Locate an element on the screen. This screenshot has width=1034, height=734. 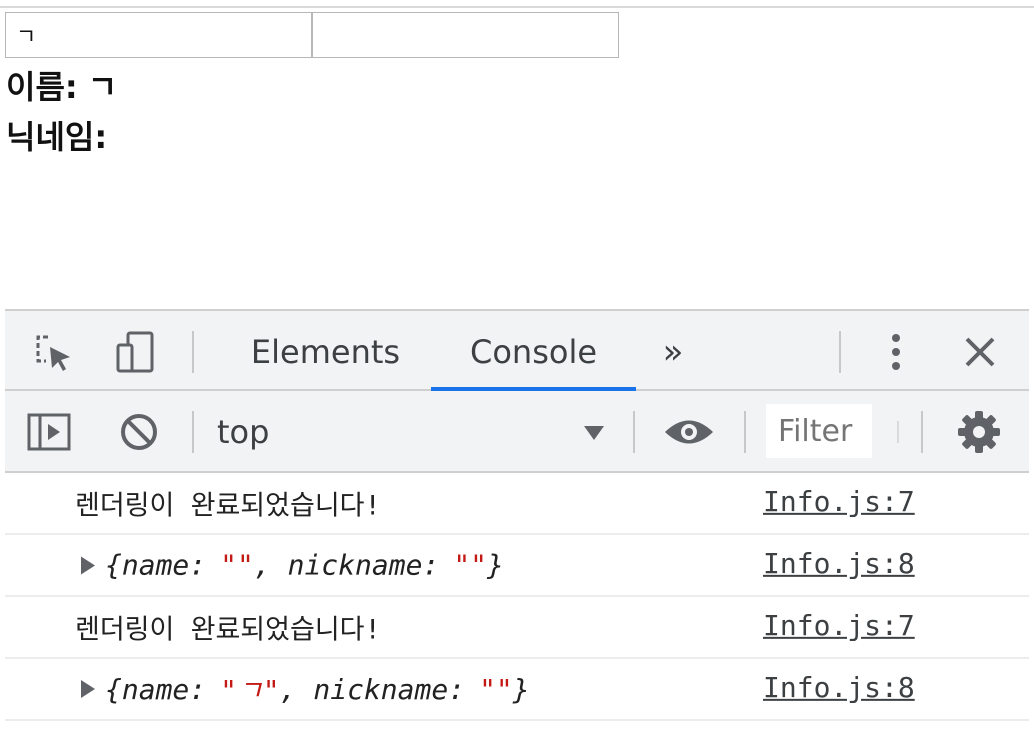
devtools-tabbar: Elements Console » is located at coordinates (517, 350).